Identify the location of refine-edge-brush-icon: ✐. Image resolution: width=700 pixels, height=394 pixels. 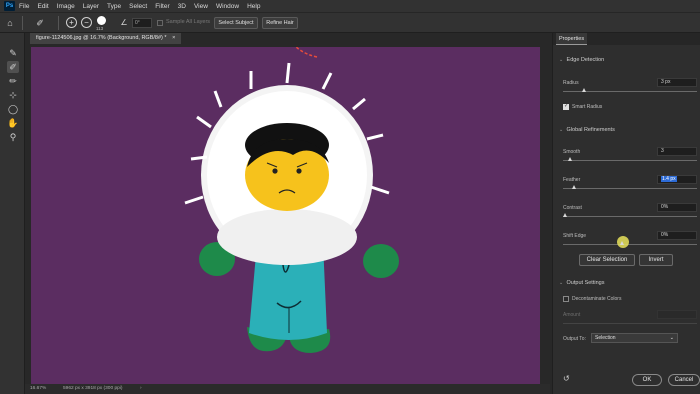
(13, 67).